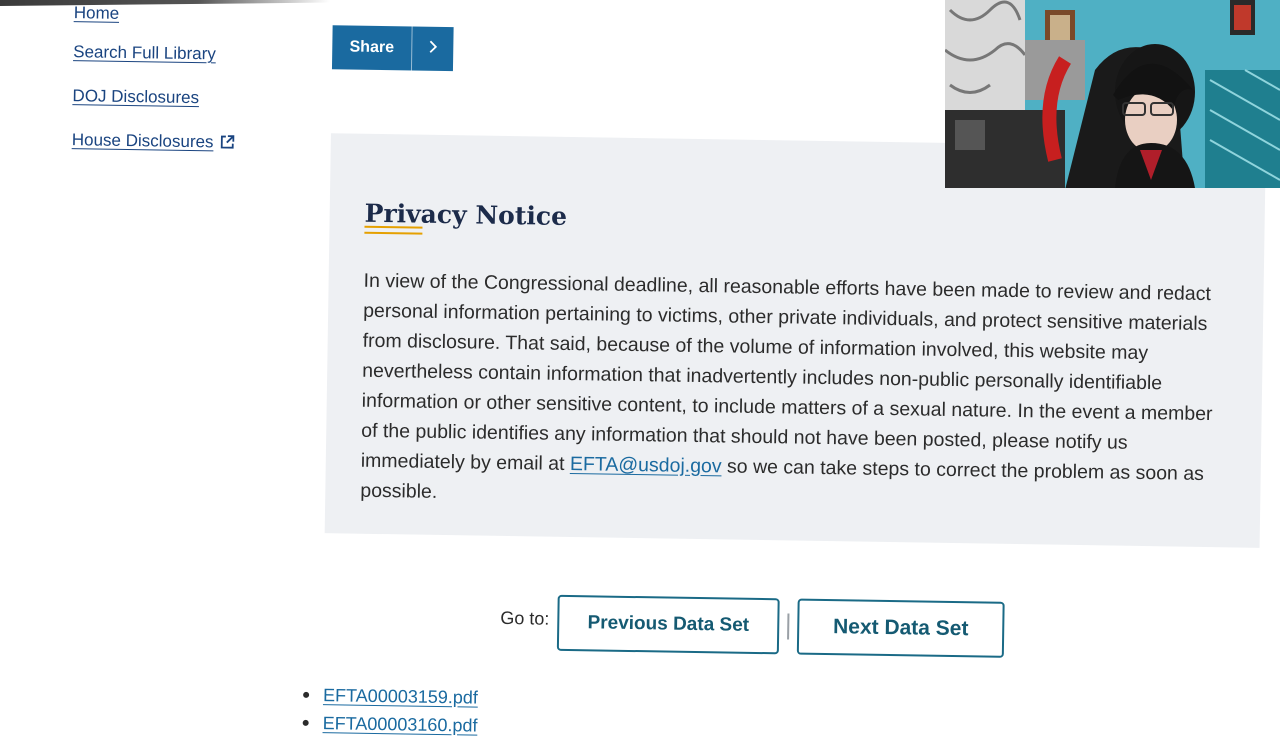 The height and width of the screenshot is (752, 1280). What do you see at coordinates (142, 141) in the screenshot?
I see `sidebar-item-label: House Disclosures` at bounding box center [142, 141].